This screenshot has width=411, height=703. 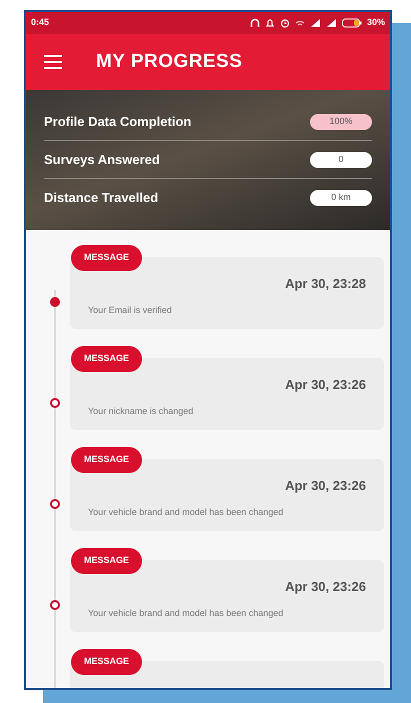 I want to click on stat-value: 0 km, so click(x=341, y=198).